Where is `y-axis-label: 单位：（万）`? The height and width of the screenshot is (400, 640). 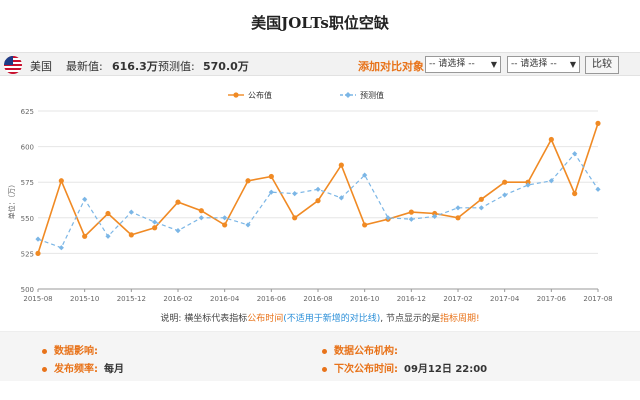 y-axis-label: 单位：（万） is located at coordinates (11, 200).